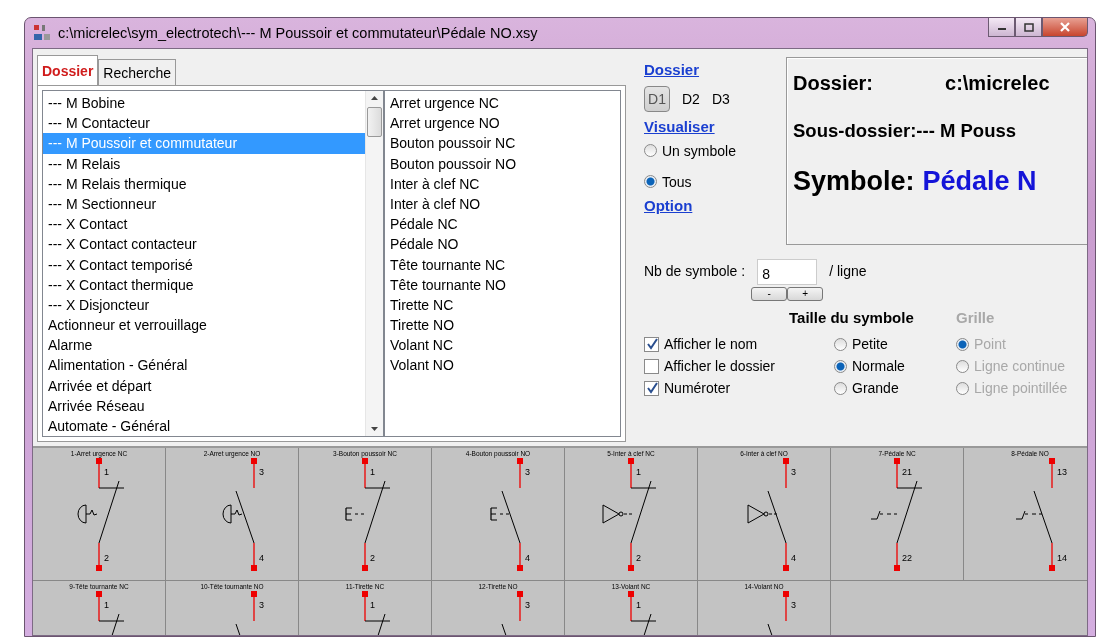 Image resolution: width=1106 pixels, height=637 pixels. Describe the element at coordinates (875, 388) in the screenshot. I see `radio-label: Grande` at that location.